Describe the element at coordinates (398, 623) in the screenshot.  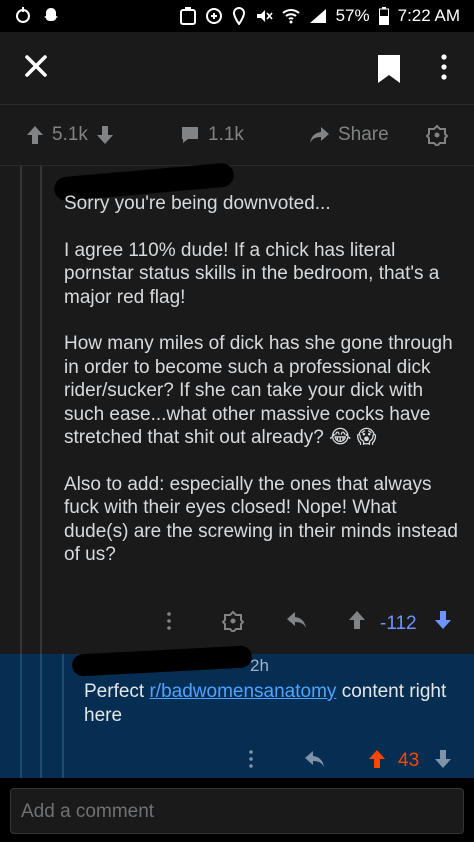
I see `comment-score: -112` at that location.